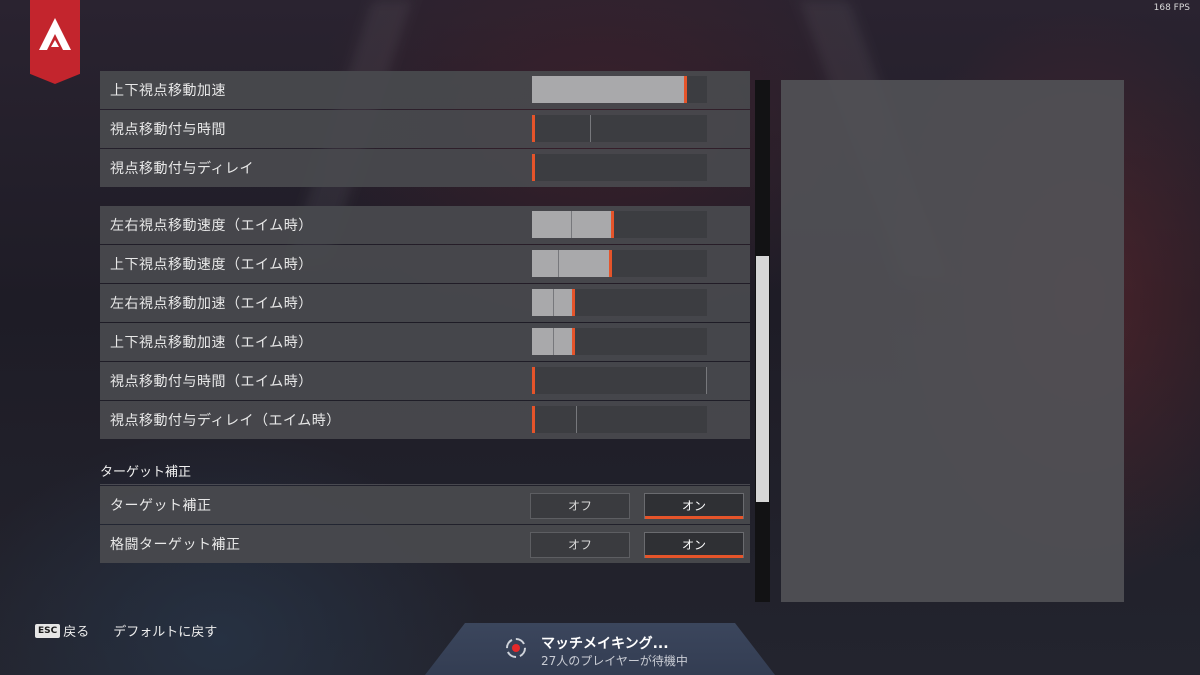 This screenshot has width=1200, height=675. I want to click on setting-label: 視点移動付与ディレイ, so click(182, 169).